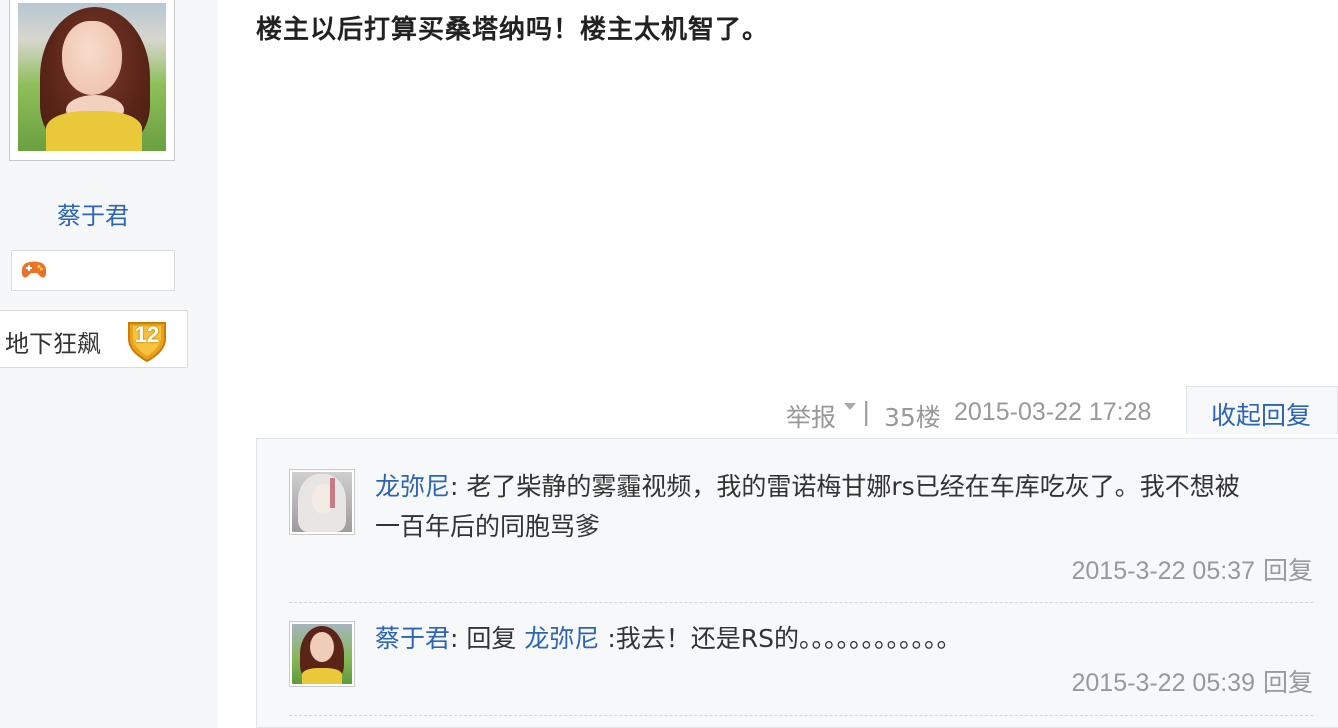 This screenshot has width=1338, height=728. I want to click on reply-meta: 2015-3-22 05:37 回复, so click(1193, 569).